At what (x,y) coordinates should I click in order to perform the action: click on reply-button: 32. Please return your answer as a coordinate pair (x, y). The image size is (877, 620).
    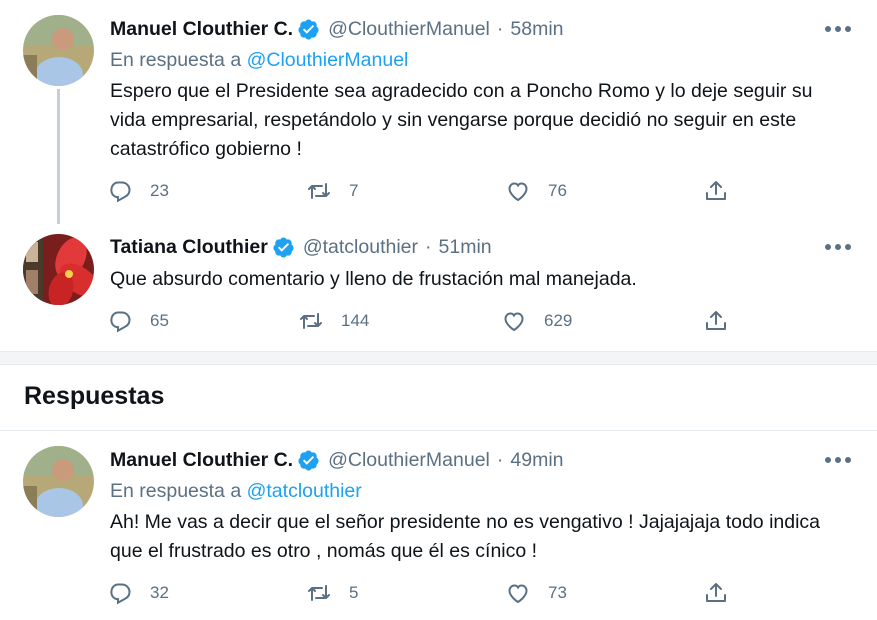
    Looking at the image, I should click on (138, 593).